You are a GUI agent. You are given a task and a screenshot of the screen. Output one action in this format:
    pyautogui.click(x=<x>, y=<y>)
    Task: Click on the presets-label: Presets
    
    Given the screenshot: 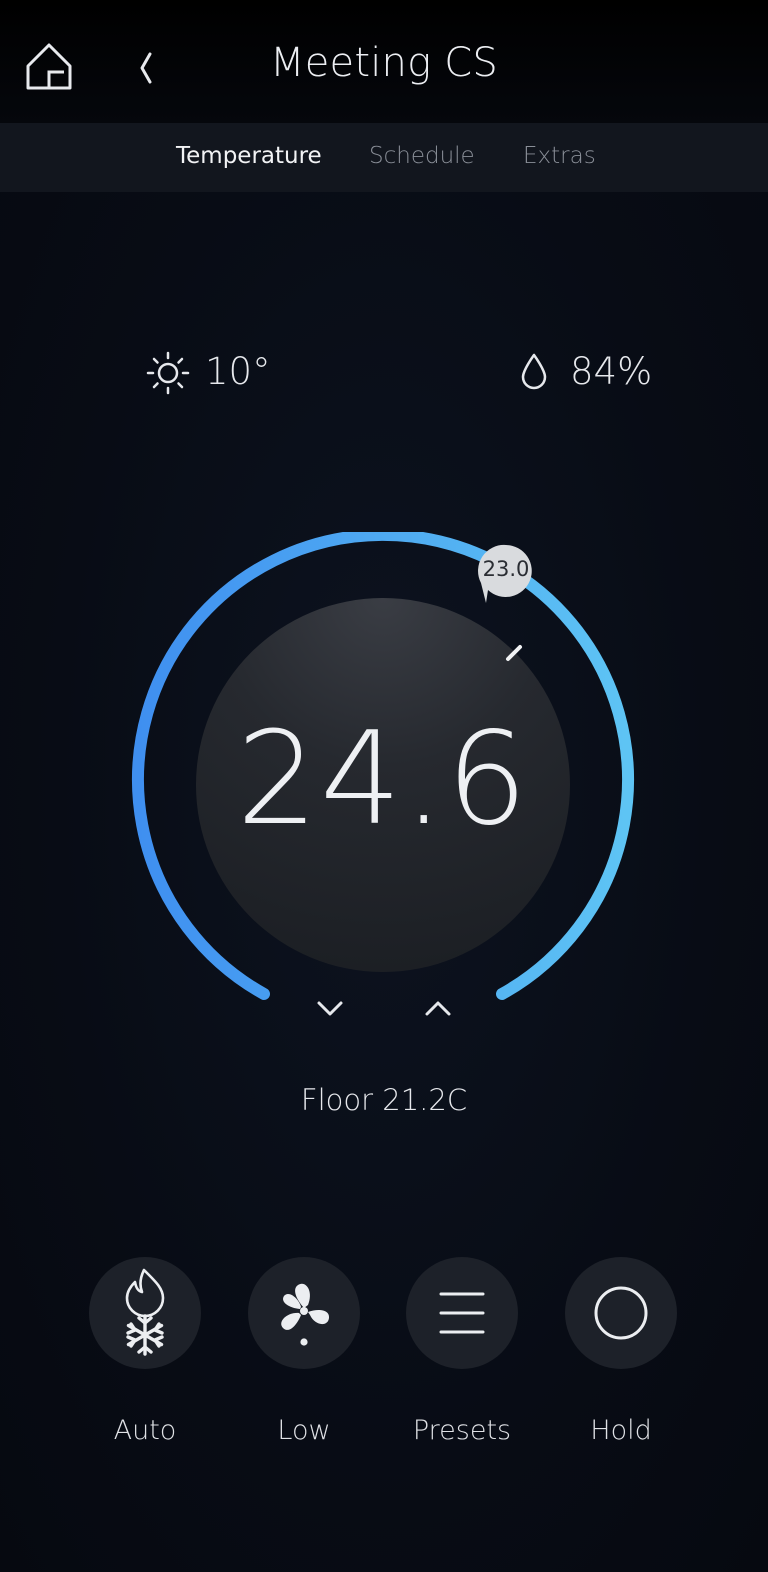 What is the action you would take?
    pyautogui.click(x=462, y=1430)
    